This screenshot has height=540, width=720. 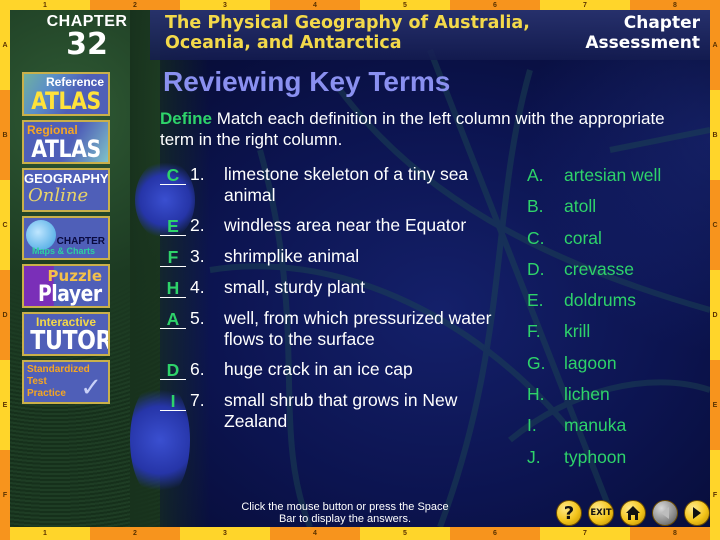 What do you see at coordinates (66, 149) in the screenshot?
I see `regional-atlas-label-big: ATLAS` at bounding box center [66, 149].